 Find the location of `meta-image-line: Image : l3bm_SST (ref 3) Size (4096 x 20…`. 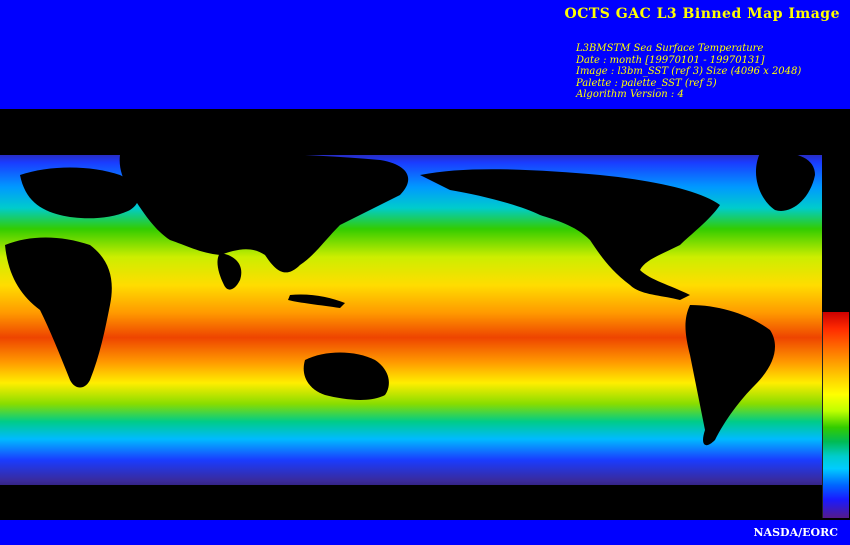

meta-image-line: Image : l3bm_SST (ref 3) Size (4096 x 20… is located at coordinates (689, 71).